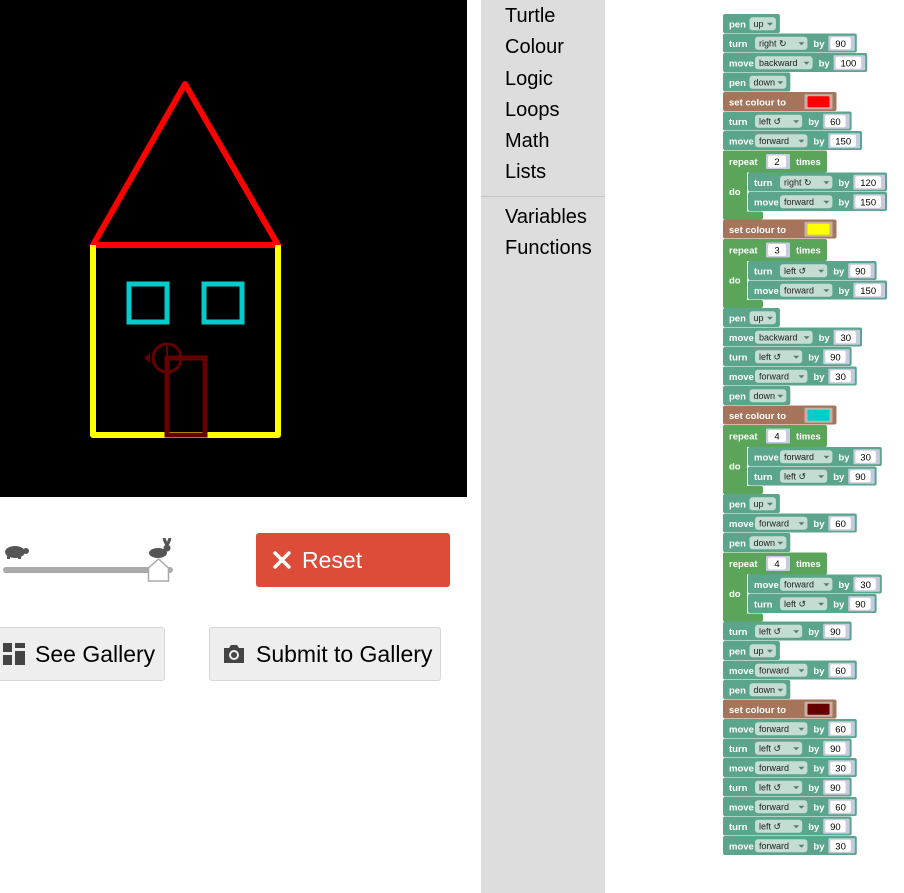  What do you see at coordinates (325, 654) in the screenshot?
I see `submit-gallery-button: Submit to Gallery` at bounding box center [325, 654].